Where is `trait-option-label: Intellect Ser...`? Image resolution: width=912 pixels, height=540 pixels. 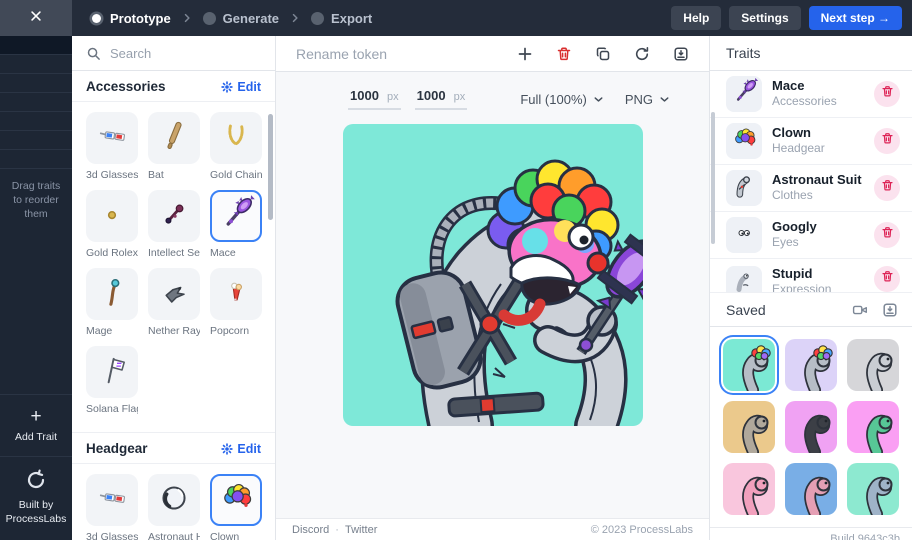 trait-option-label: Intellect Ser... is located at coordinates (174, 253).